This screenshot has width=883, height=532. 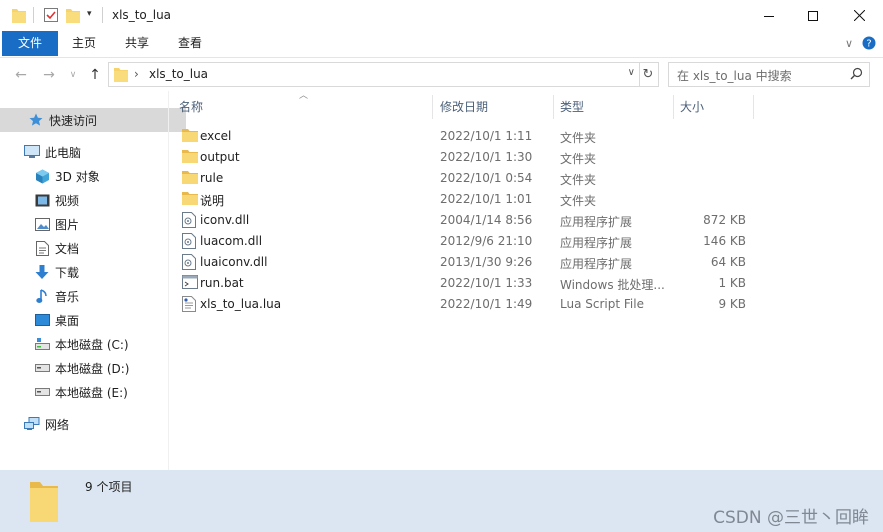 What do you see at coordinates (692, 107) in the screenshot?
I see `column-header-size: 大小` at bounding box center [692, 107].